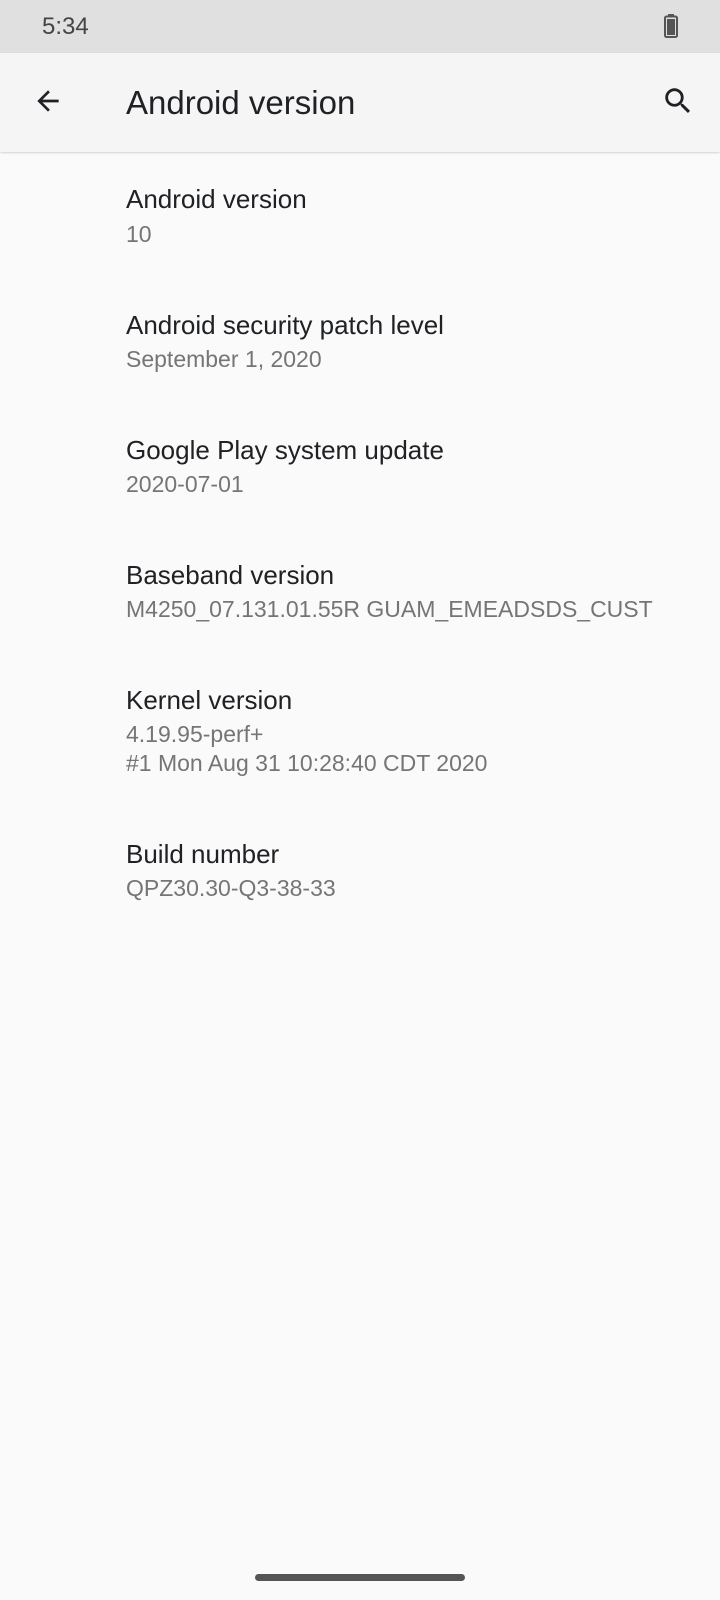 Image resolution: width=720 pixels, height=1600 pixels. Describe the element at coordinates (360, 469) in the screenshot. I see `item-google-play-system-update: Google Play system update 2020-07-01` at that location.